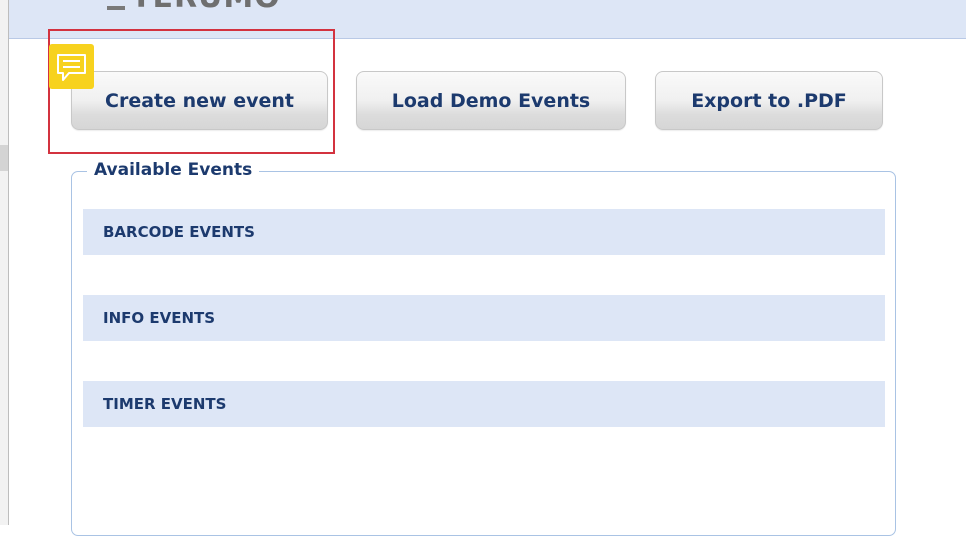  I want to click on window-left-edge, so click(4, 262).